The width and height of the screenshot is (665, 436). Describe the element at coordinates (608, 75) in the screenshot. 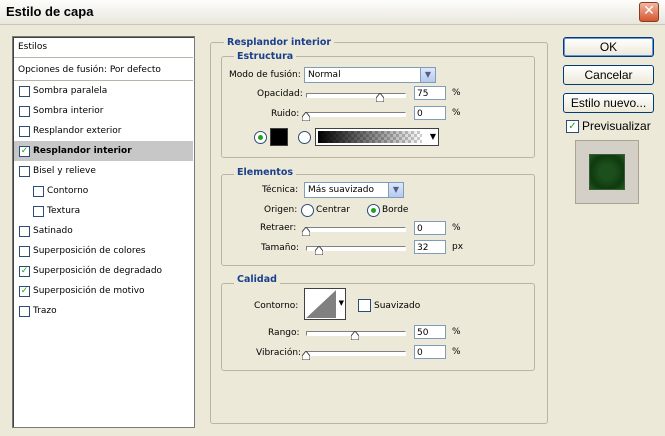

I see `cancel-button: Cancelar` at that location.